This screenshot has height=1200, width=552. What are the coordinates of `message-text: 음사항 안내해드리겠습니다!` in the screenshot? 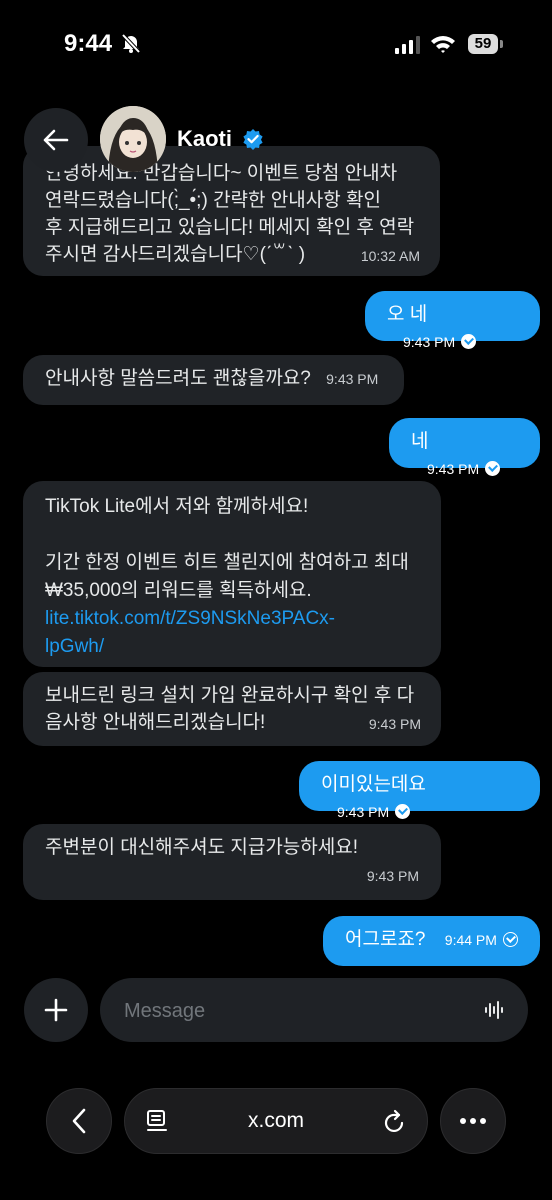 It's located at (155, 722).